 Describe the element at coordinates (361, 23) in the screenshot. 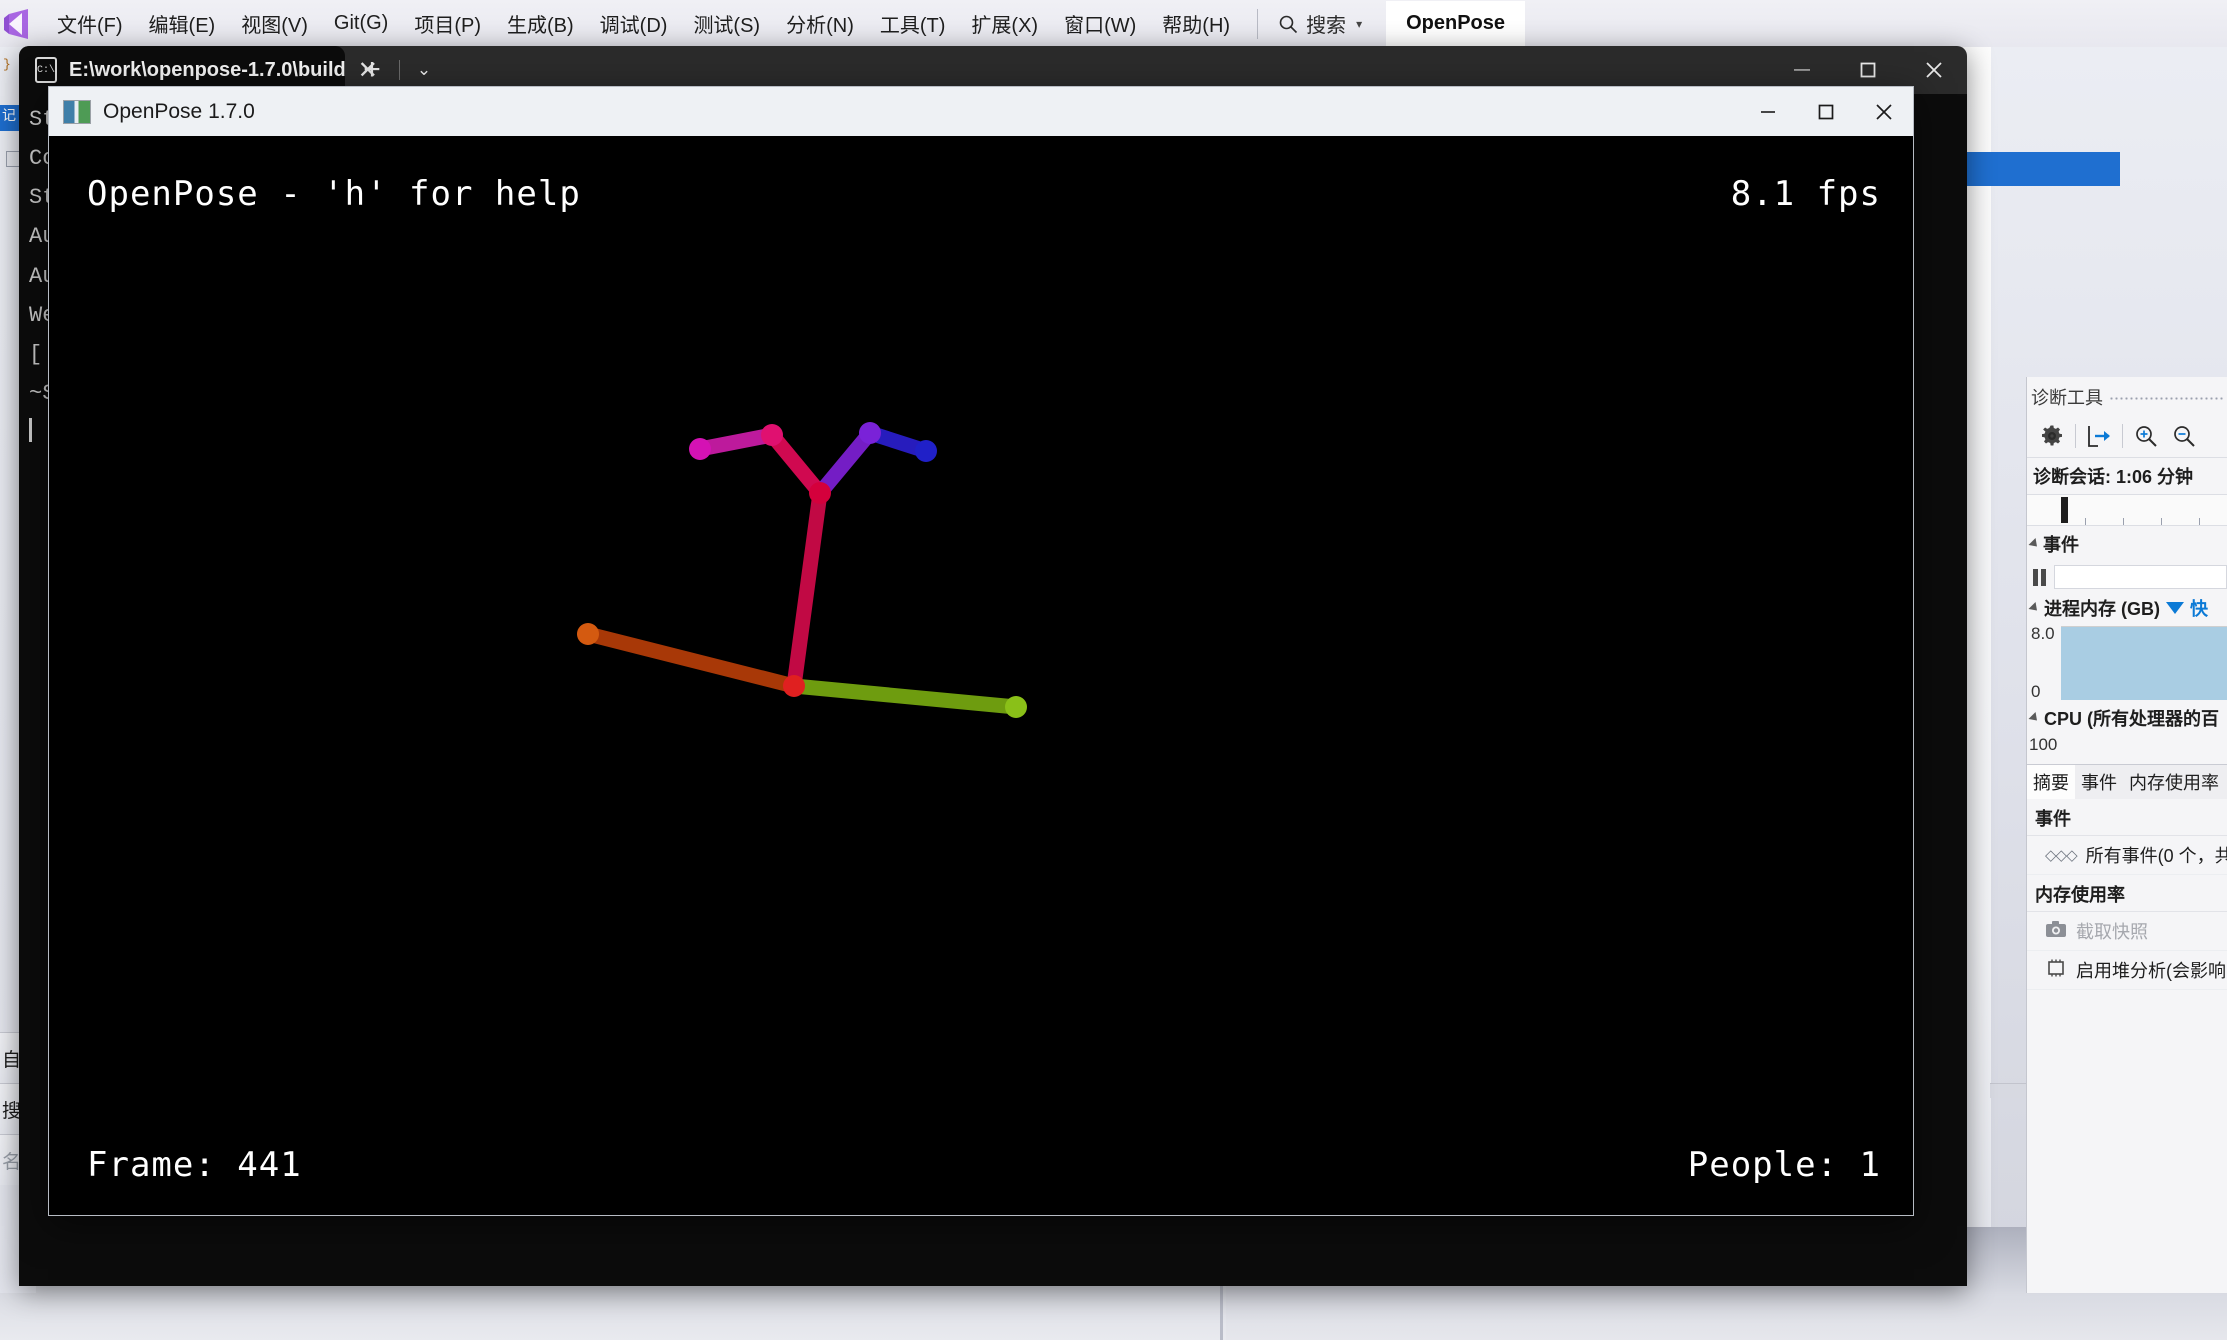

I see `menu-item-git: Git(G)` at that location.